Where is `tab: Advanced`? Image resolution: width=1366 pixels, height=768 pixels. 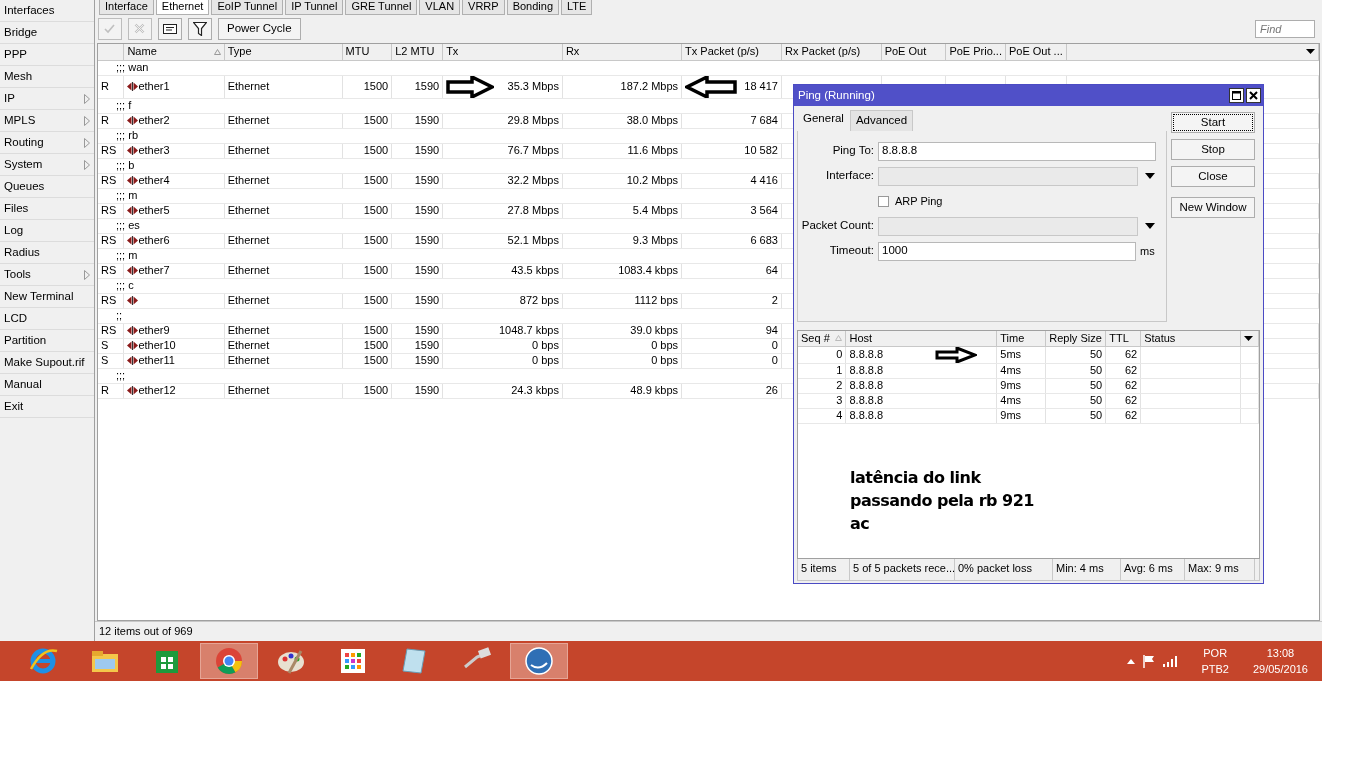 tab: Advanced is located at coordinates (881, 120).